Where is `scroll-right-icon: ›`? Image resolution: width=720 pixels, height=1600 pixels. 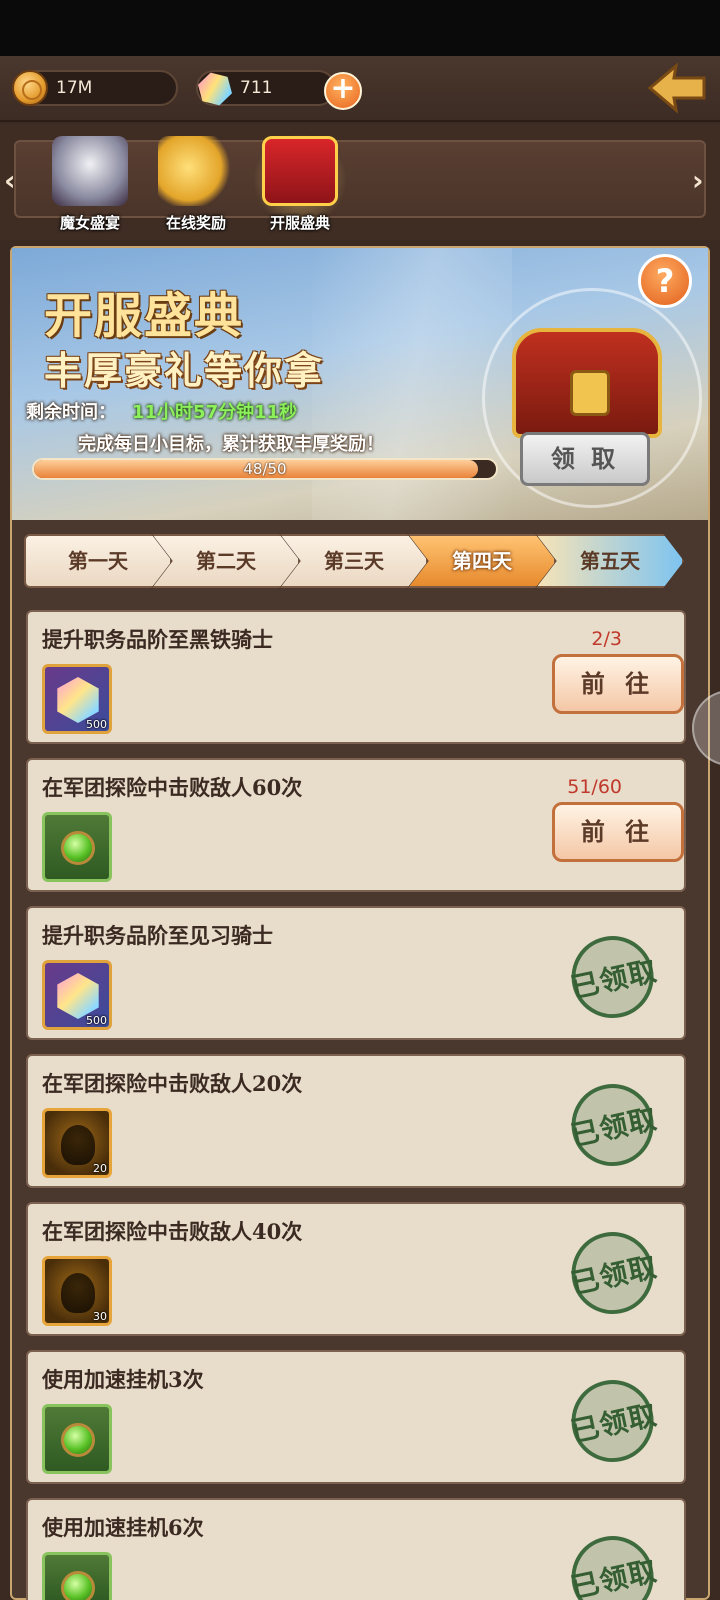
scroll-right-icon: › is located at coordinates (698, 180).